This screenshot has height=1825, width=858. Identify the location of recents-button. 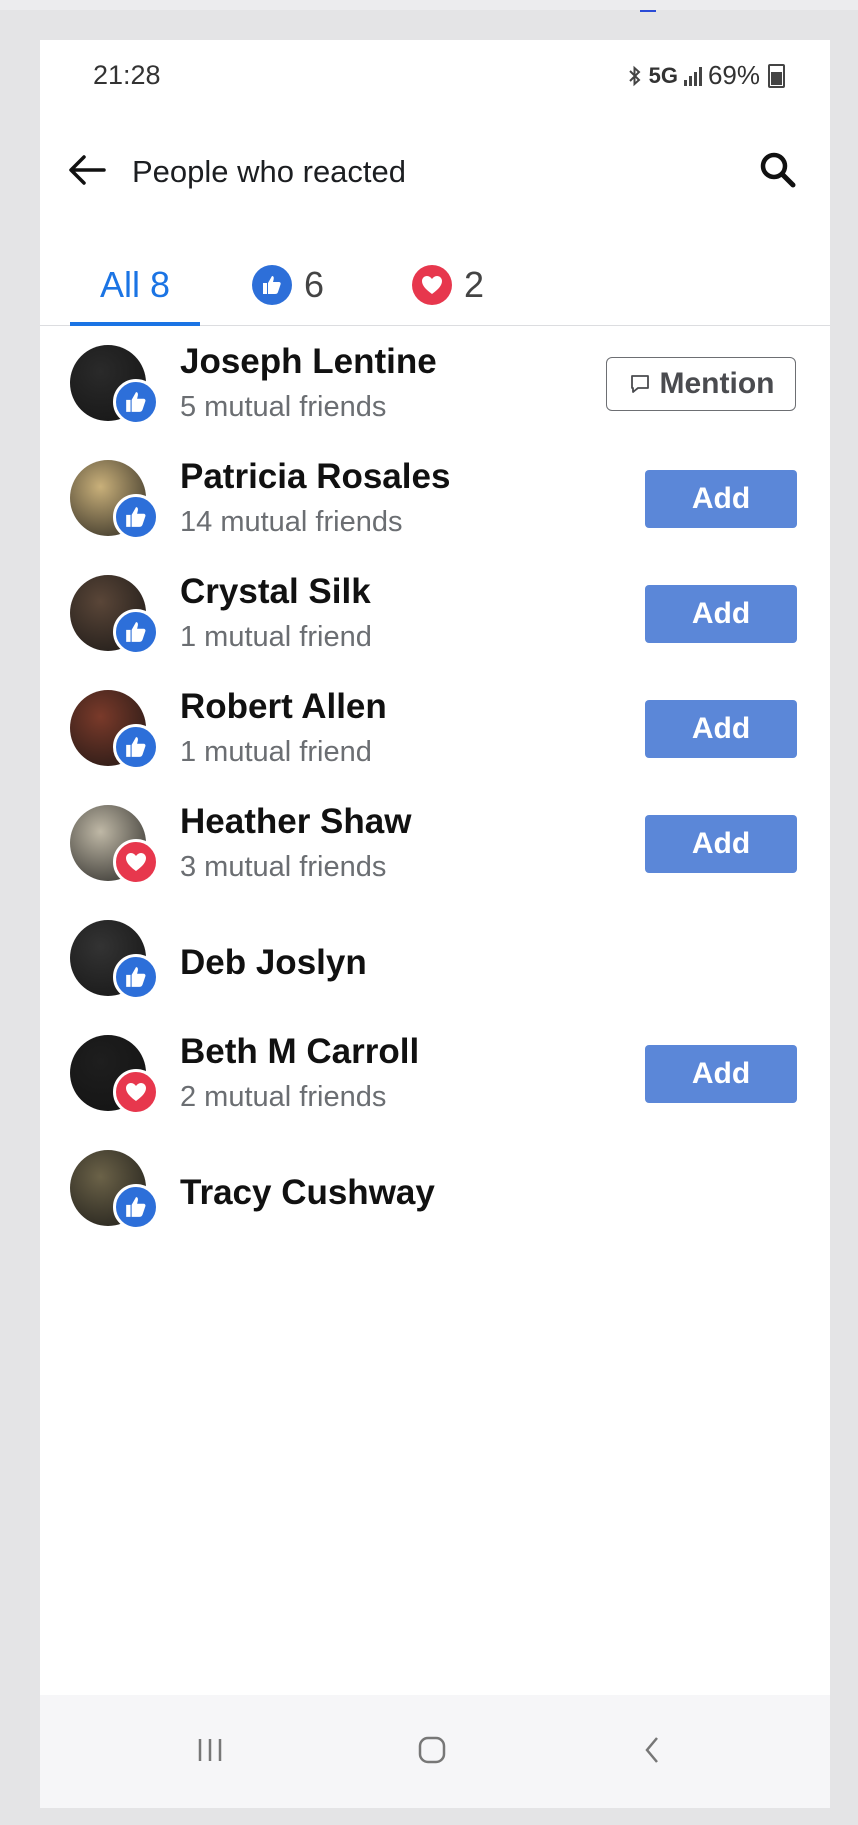
(210, 1750).